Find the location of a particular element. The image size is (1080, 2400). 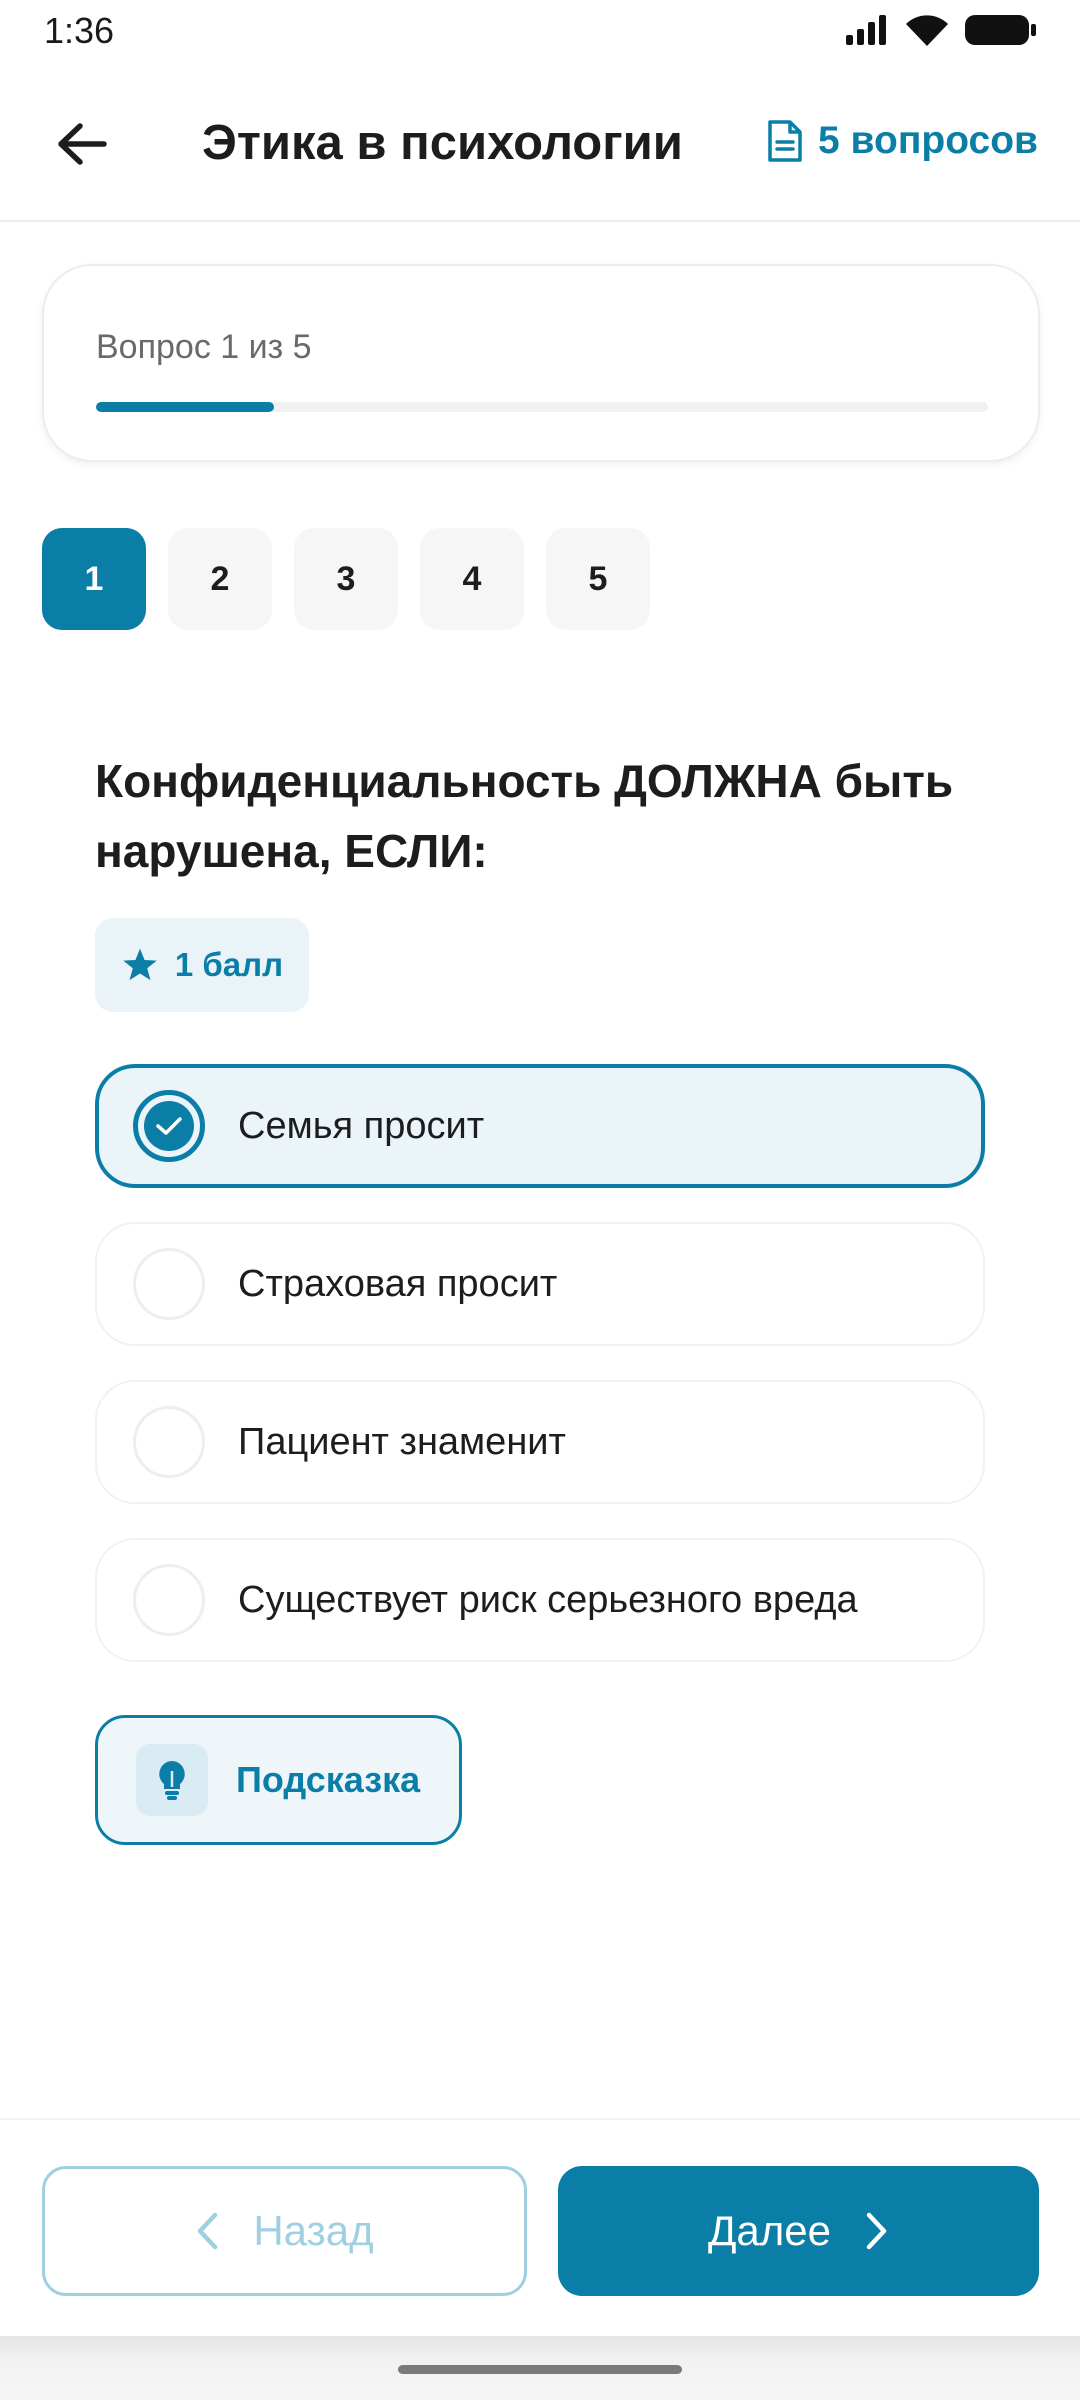

status-time: 1:36 is located at coordinates (79, 30).